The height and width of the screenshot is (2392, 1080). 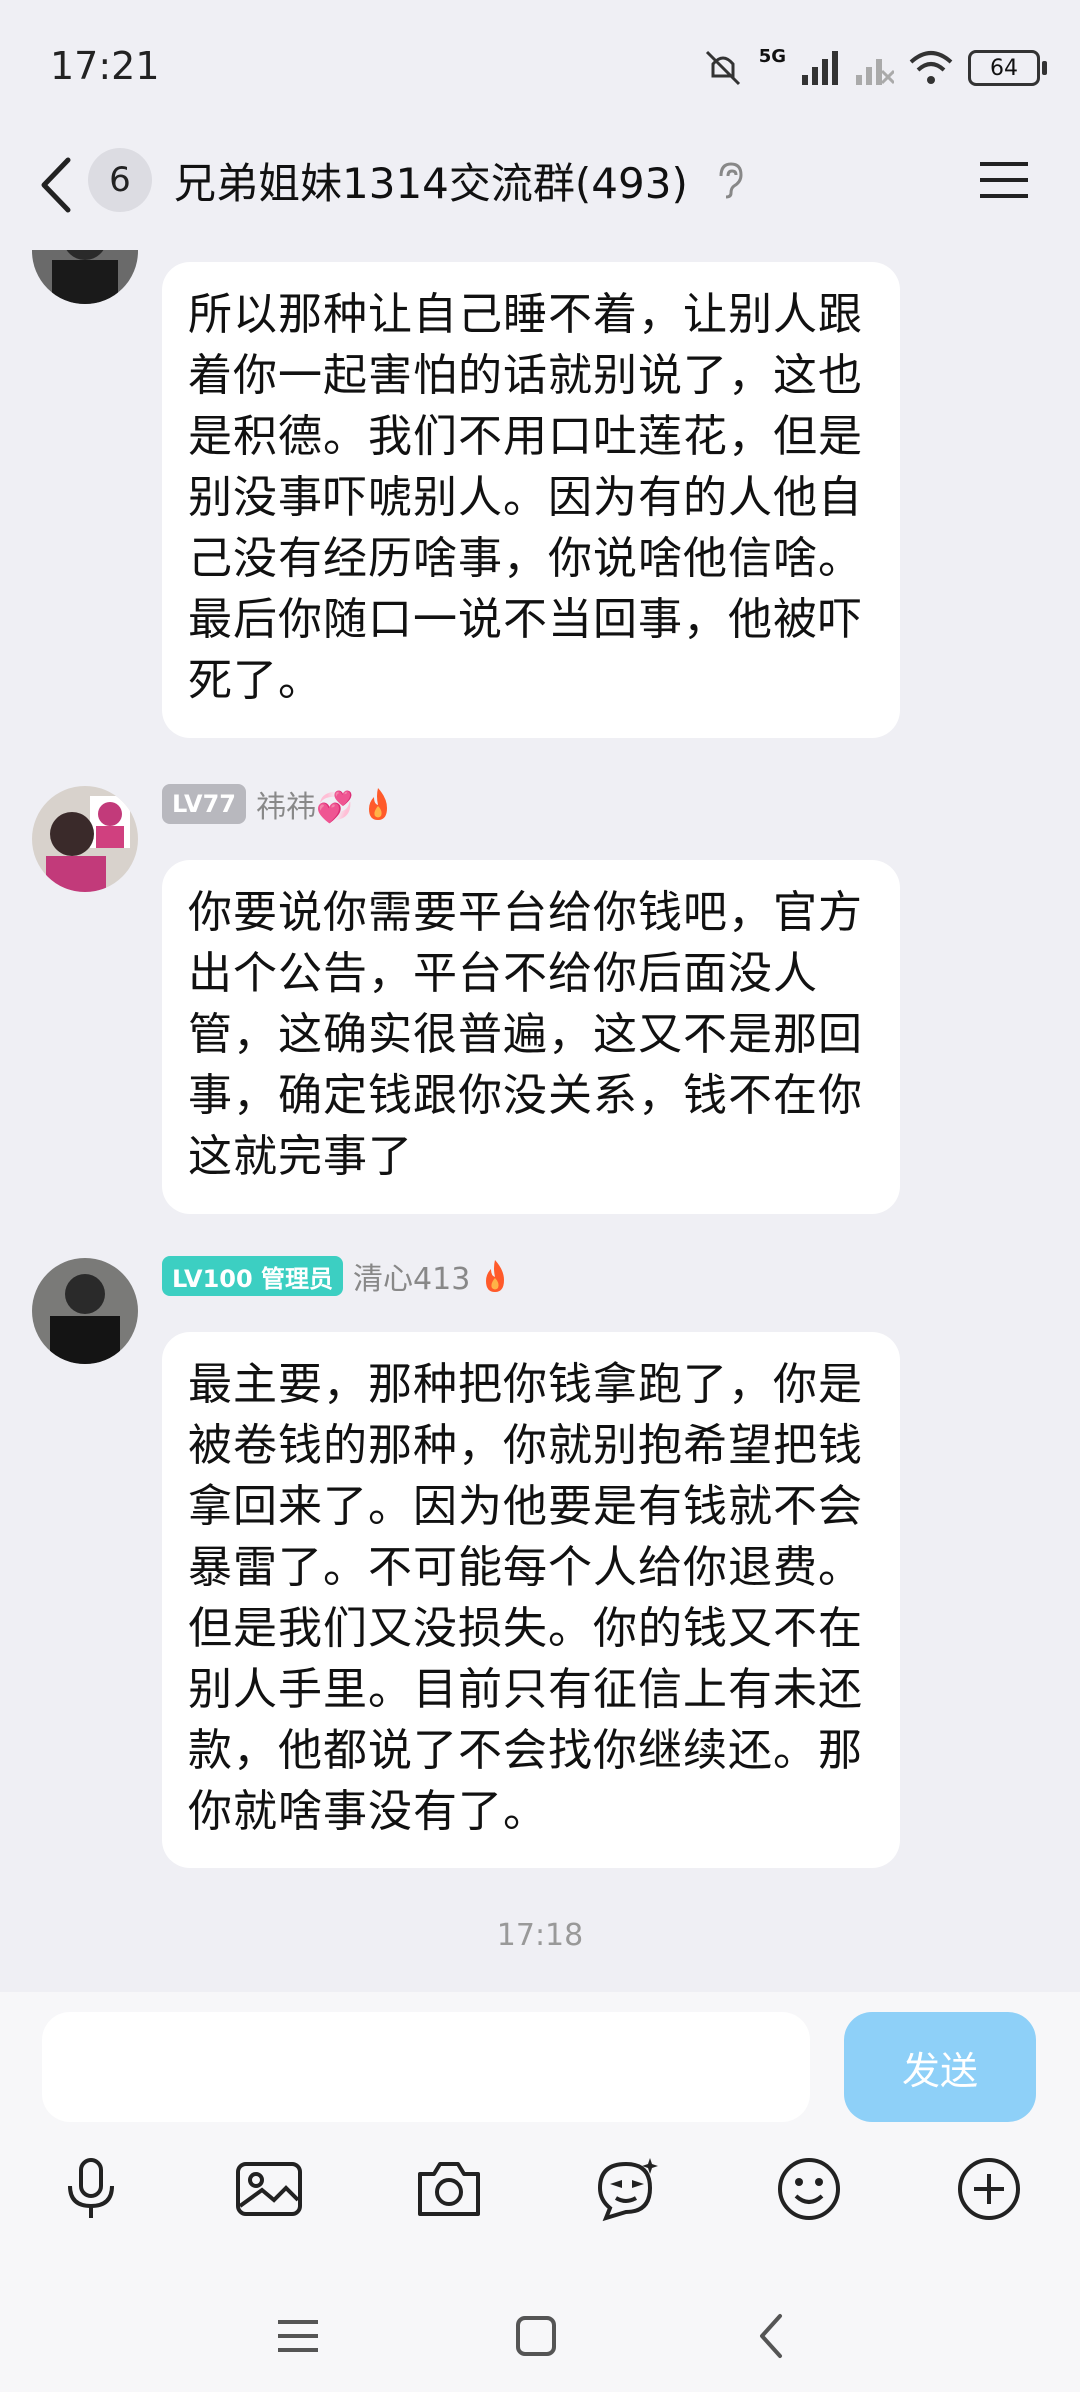 I want to click on unread-count-badge: 6, so click(x=120, y=180).